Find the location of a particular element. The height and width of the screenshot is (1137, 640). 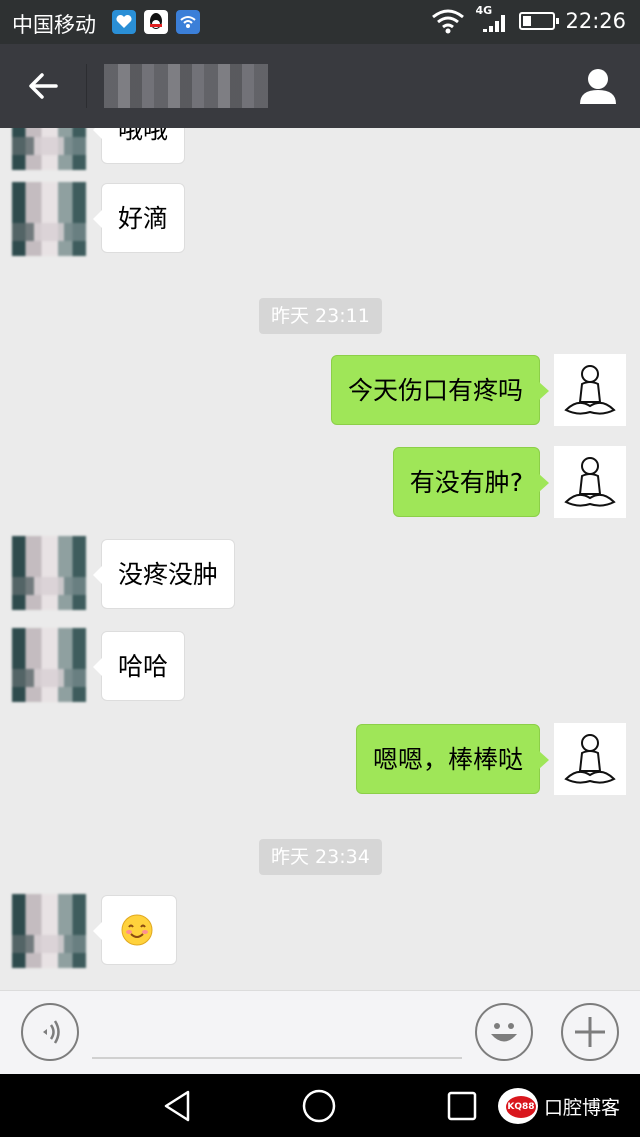

incoming-message: 没疼没肿 is located at coordinates (164, 574).